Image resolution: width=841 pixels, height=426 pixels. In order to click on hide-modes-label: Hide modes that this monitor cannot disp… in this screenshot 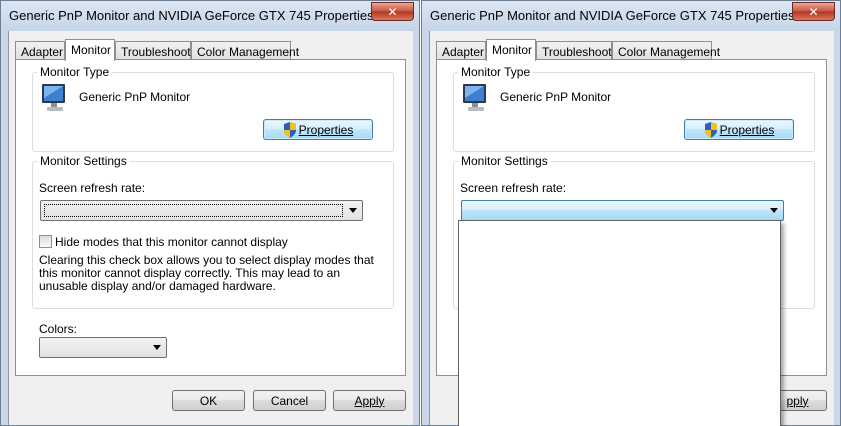, I will do `click(171, 242)`.